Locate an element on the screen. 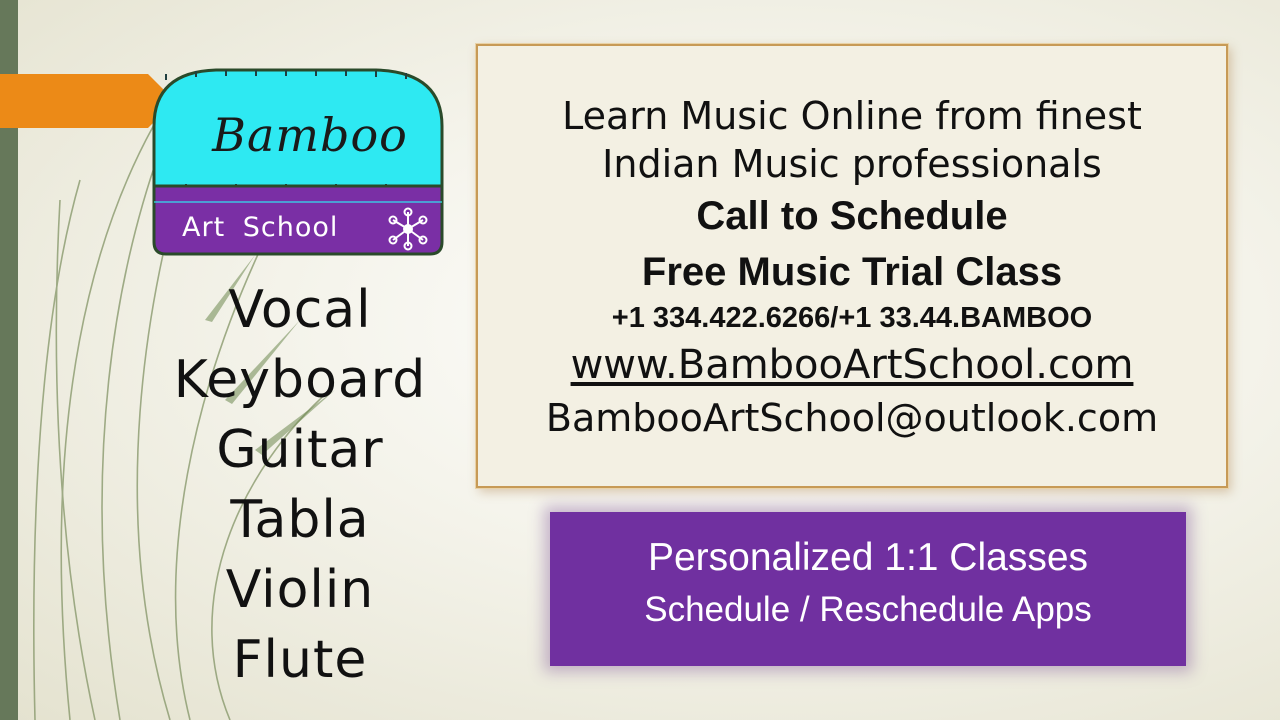 The image size is (1280, 720). logo-title: Bamboo is located at coordinates (310, 135).